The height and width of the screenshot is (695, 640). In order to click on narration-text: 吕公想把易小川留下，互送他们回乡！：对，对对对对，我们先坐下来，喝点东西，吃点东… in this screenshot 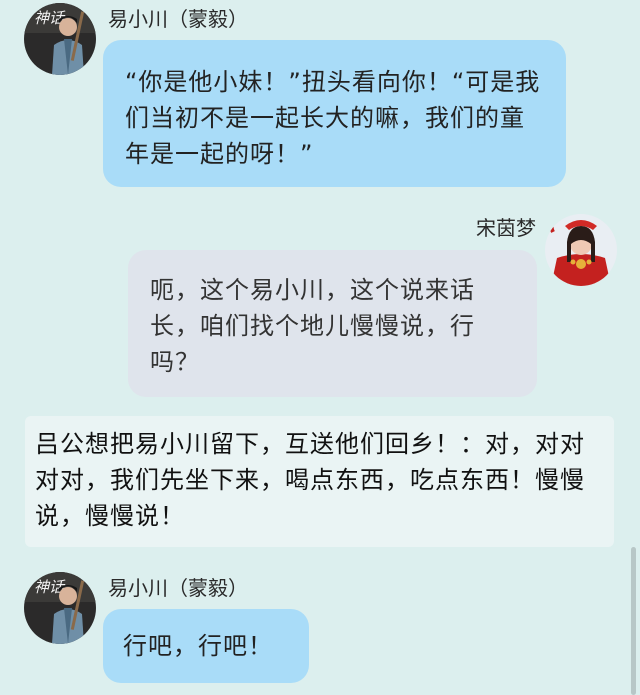, I will do `click(310, 480)`.